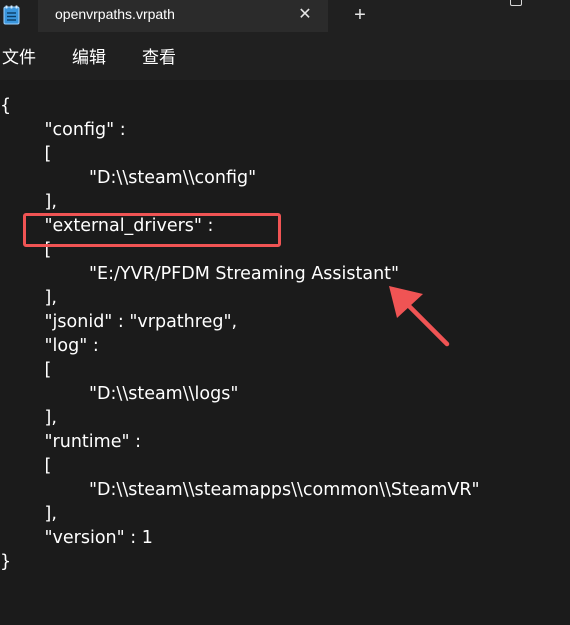  I want to click on close-tab-icon: ✕, so click(305, 14).